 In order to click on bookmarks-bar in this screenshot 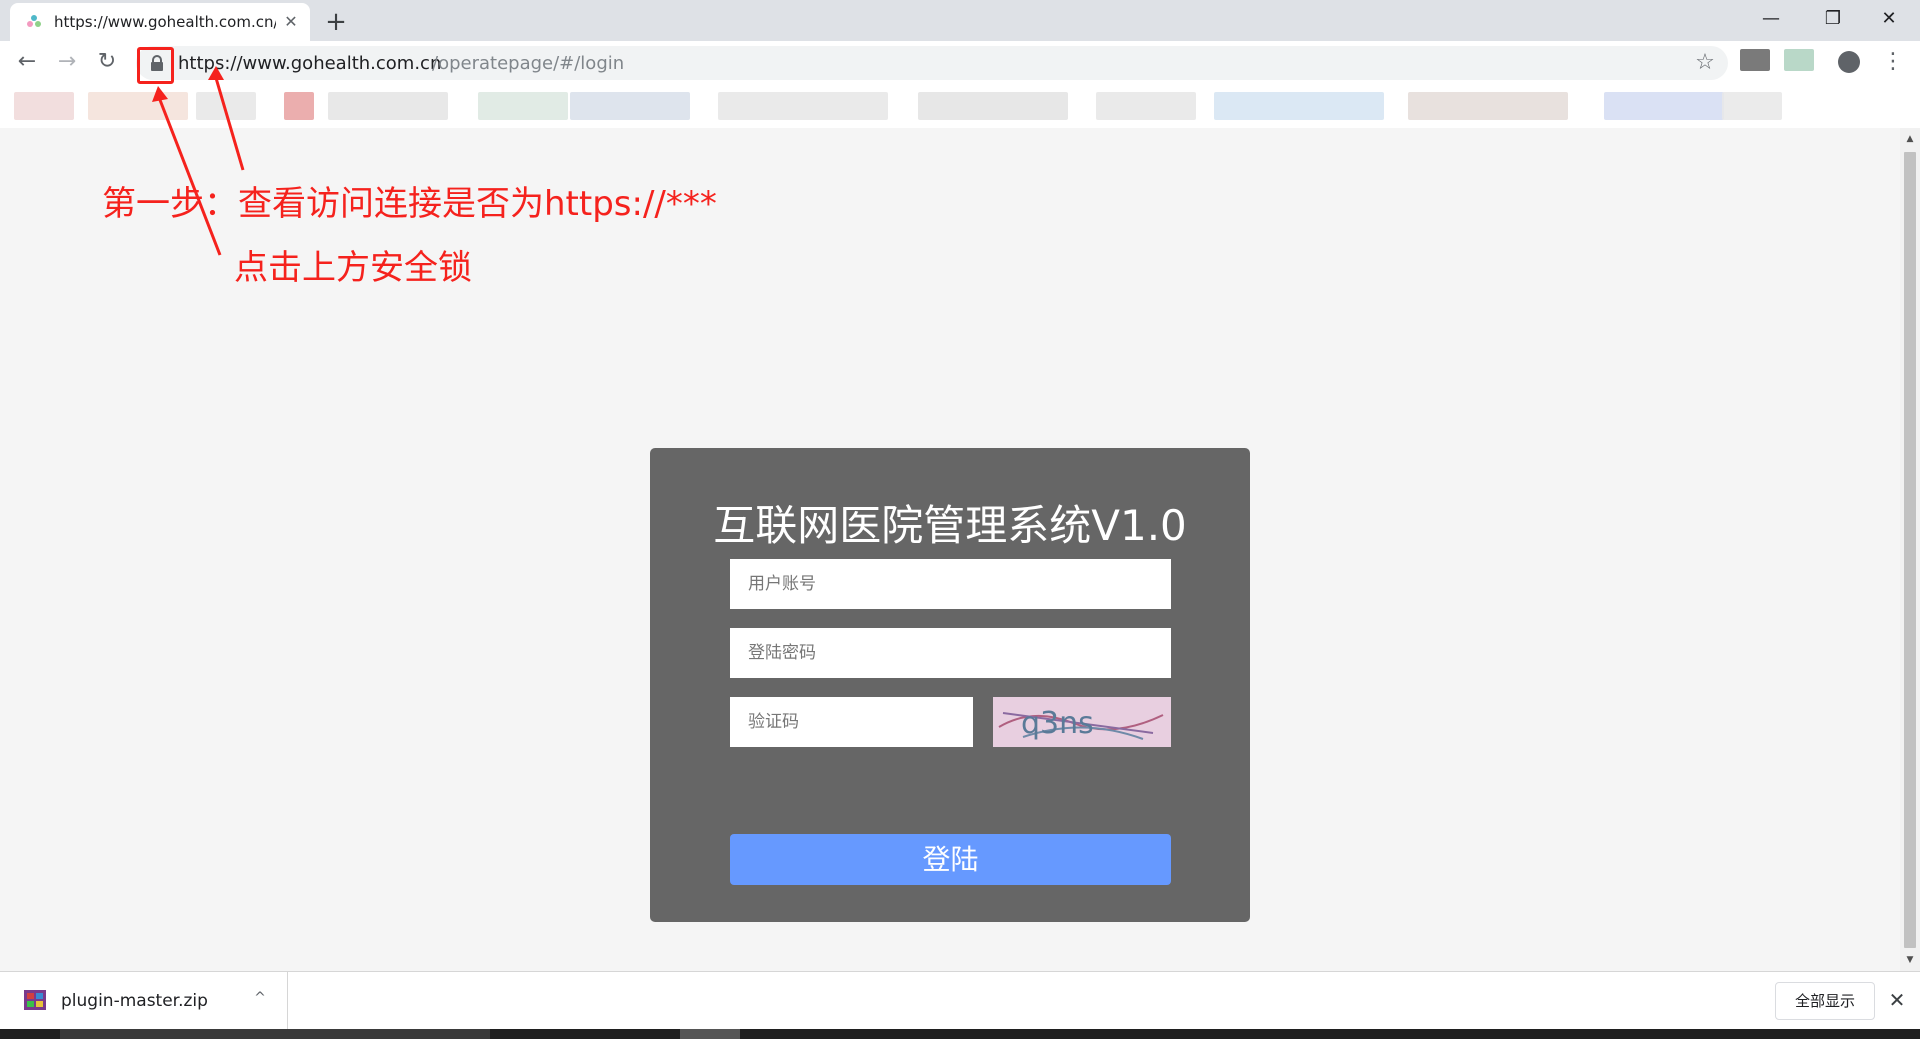, I will do `click(960, 106)`.